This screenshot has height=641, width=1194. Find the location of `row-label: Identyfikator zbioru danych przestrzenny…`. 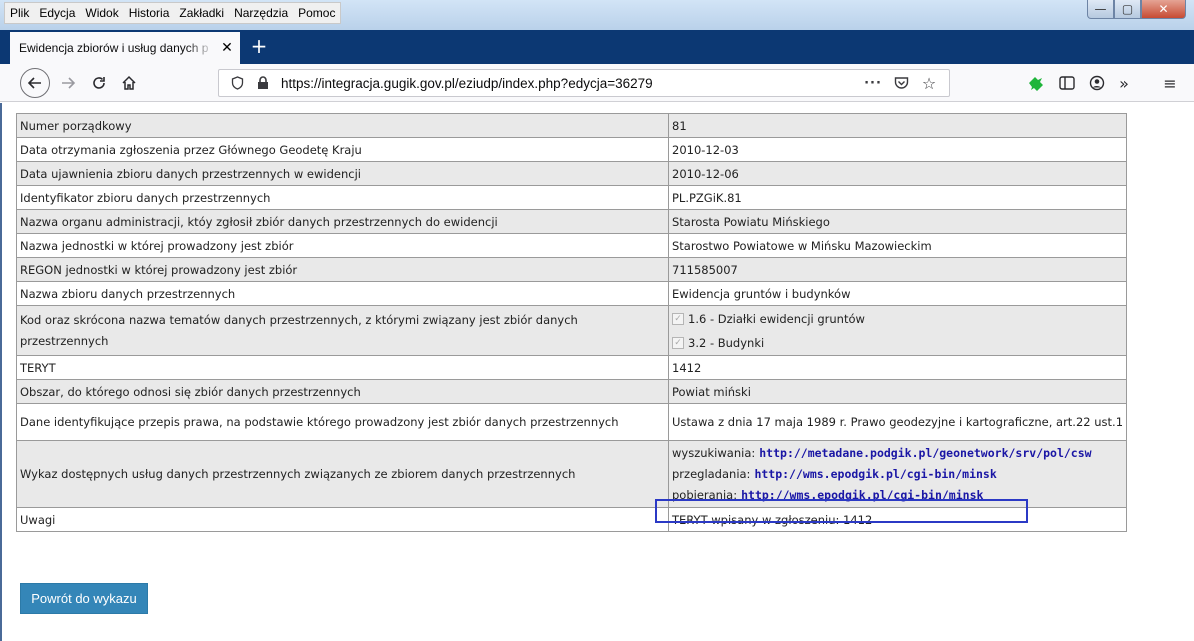

row-label: Identyfikator zbioru danych przestrzenny… is located at coordinates (342, 197).